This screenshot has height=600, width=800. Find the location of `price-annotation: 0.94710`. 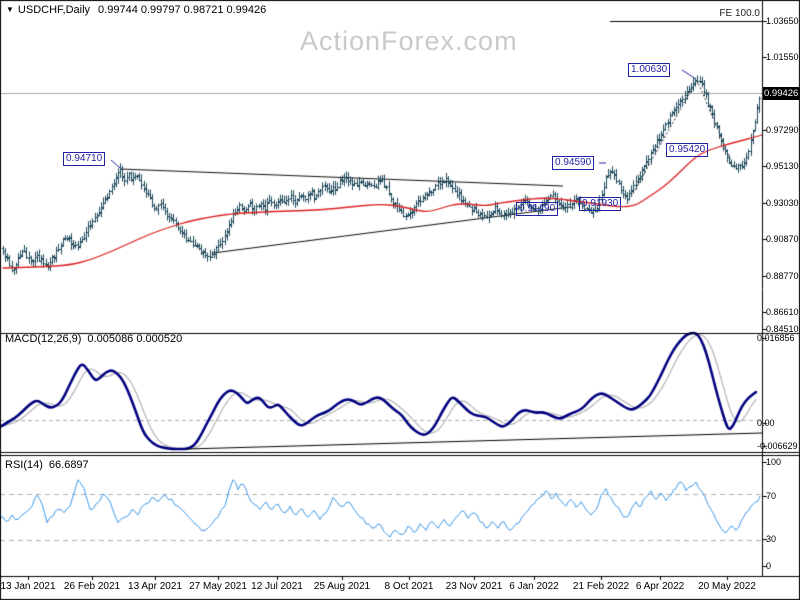

price-annotation: 0.94710 is located at coordinates (84, 159).